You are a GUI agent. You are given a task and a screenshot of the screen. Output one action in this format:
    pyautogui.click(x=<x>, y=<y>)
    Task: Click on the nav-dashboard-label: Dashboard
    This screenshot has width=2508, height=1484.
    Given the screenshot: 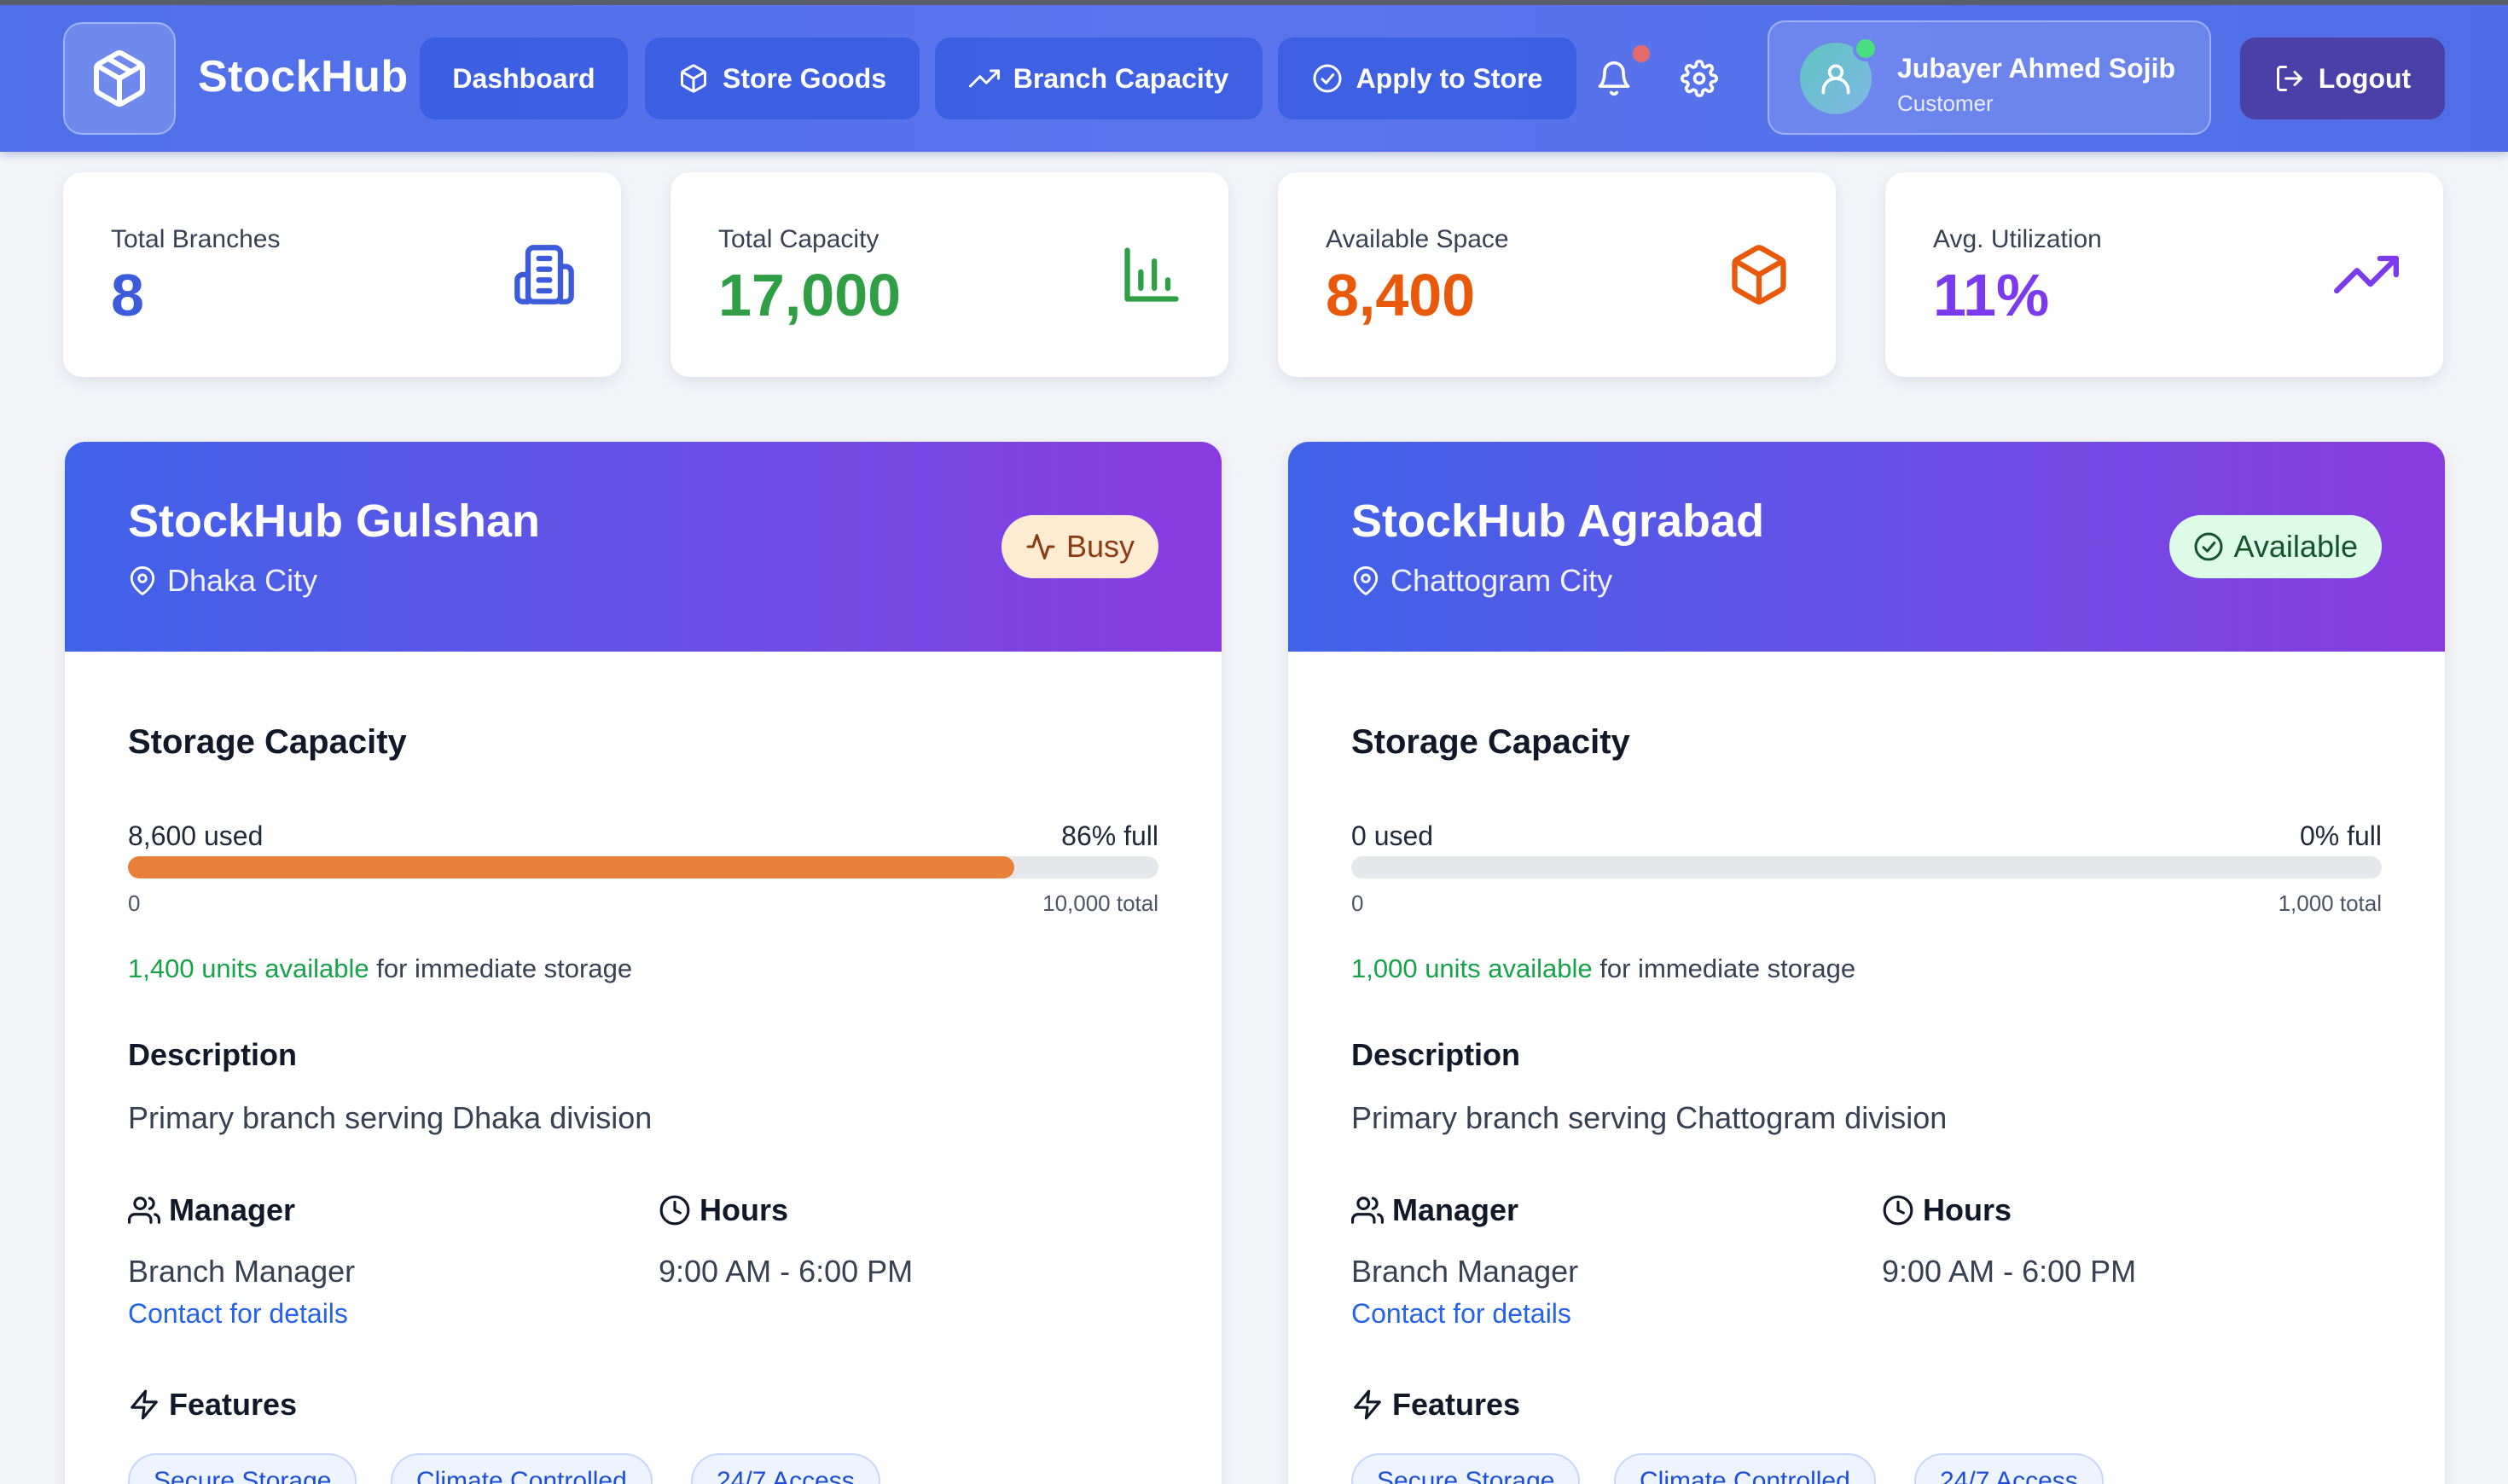 What is the action you would take?
    pyautogui.click(x=523, y=78)
    